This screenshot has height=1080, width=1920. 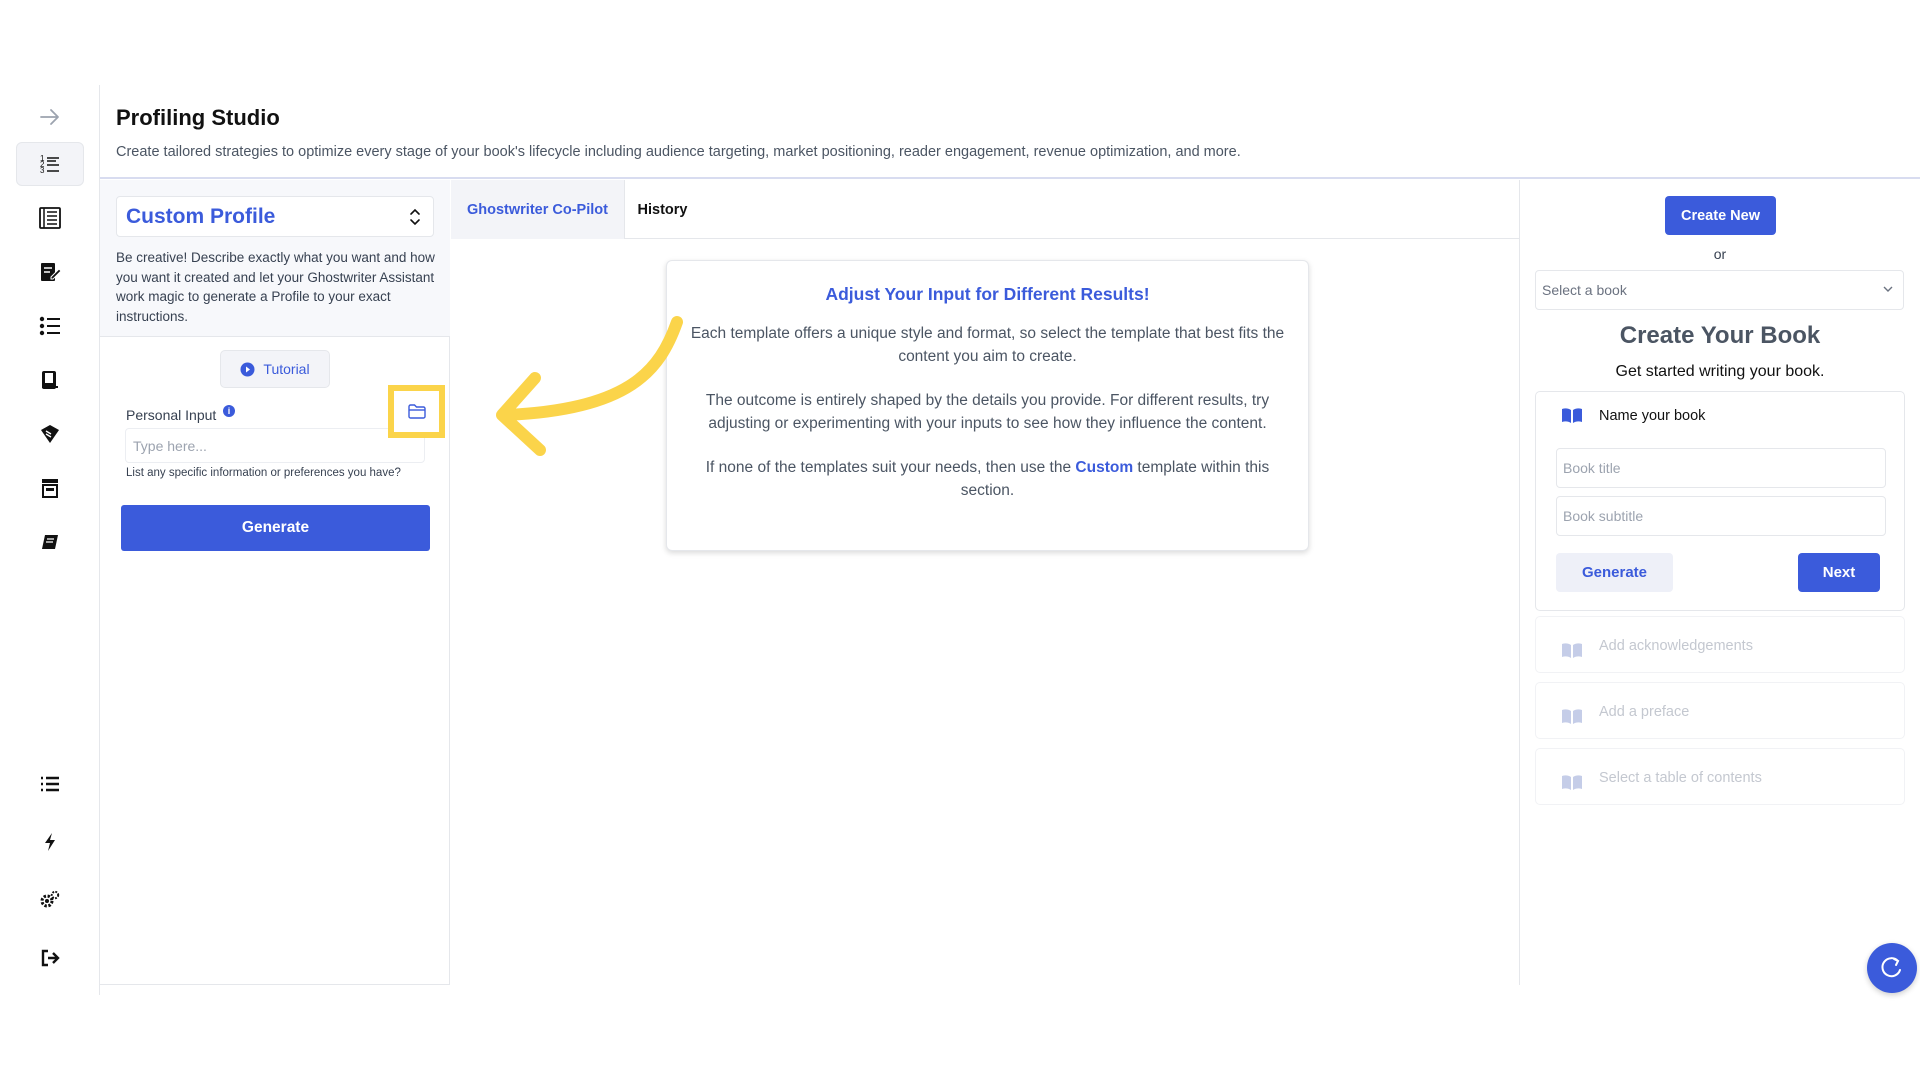 What do you see at coordinates (1839, 572) in the screenshot?
I see `next-button: Next` at bounding box center [1839, 572].